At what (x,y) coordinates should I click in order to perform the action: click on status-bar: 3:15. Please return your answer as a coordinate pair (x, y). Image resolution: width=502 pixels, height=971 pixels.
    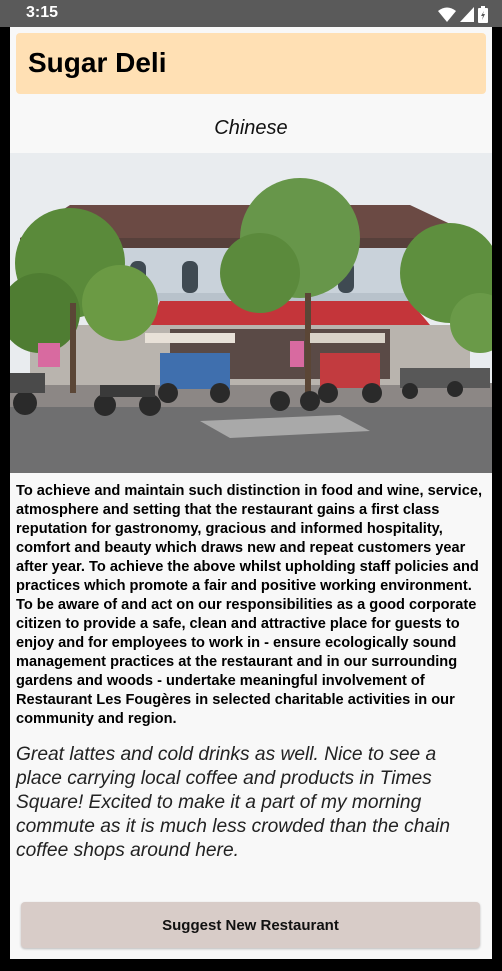
    Looking at the image, I should click on (251, 13).